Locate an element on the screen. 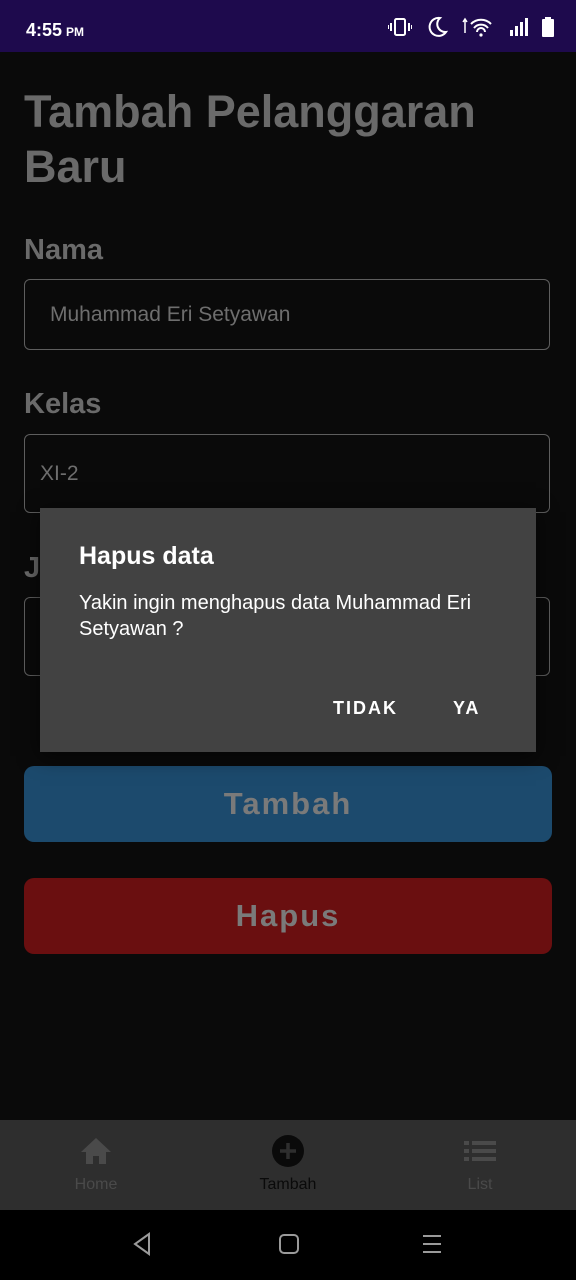 This screenshot has height=1280, width=576. dialog-cancel-button: TIDAK is located at coordinates (365, 708).